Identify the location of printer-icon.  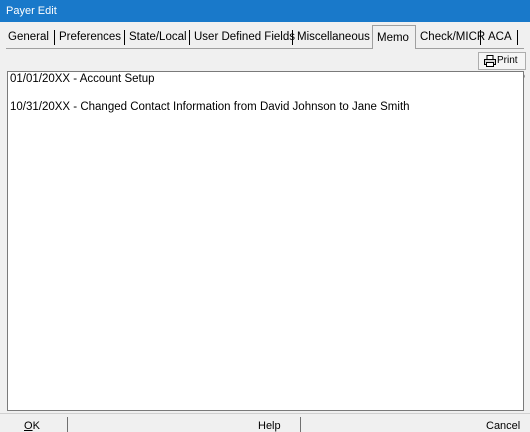
(490, 61).